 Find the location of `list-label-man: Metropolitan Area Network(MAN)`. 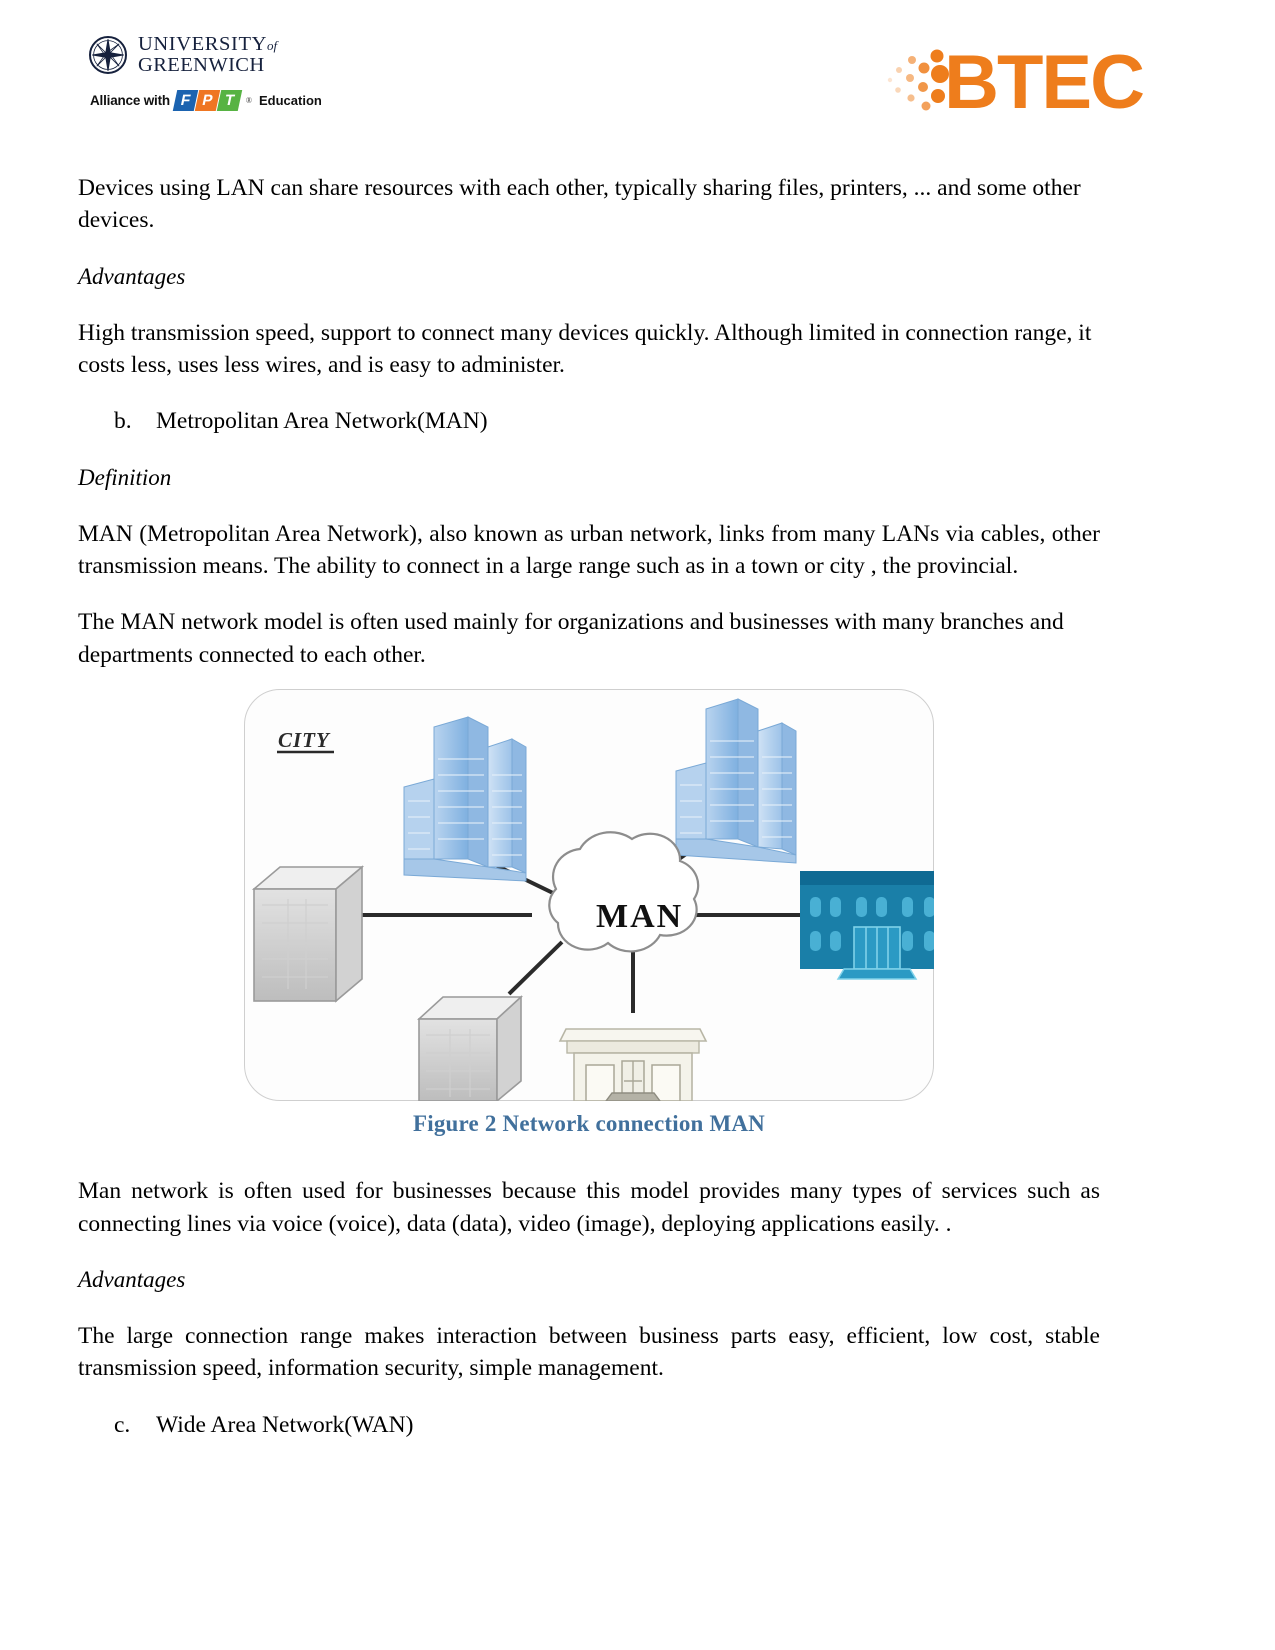

list-label-man: Metropolitan Area Network(MAN) is located at coordinates (322, 421).